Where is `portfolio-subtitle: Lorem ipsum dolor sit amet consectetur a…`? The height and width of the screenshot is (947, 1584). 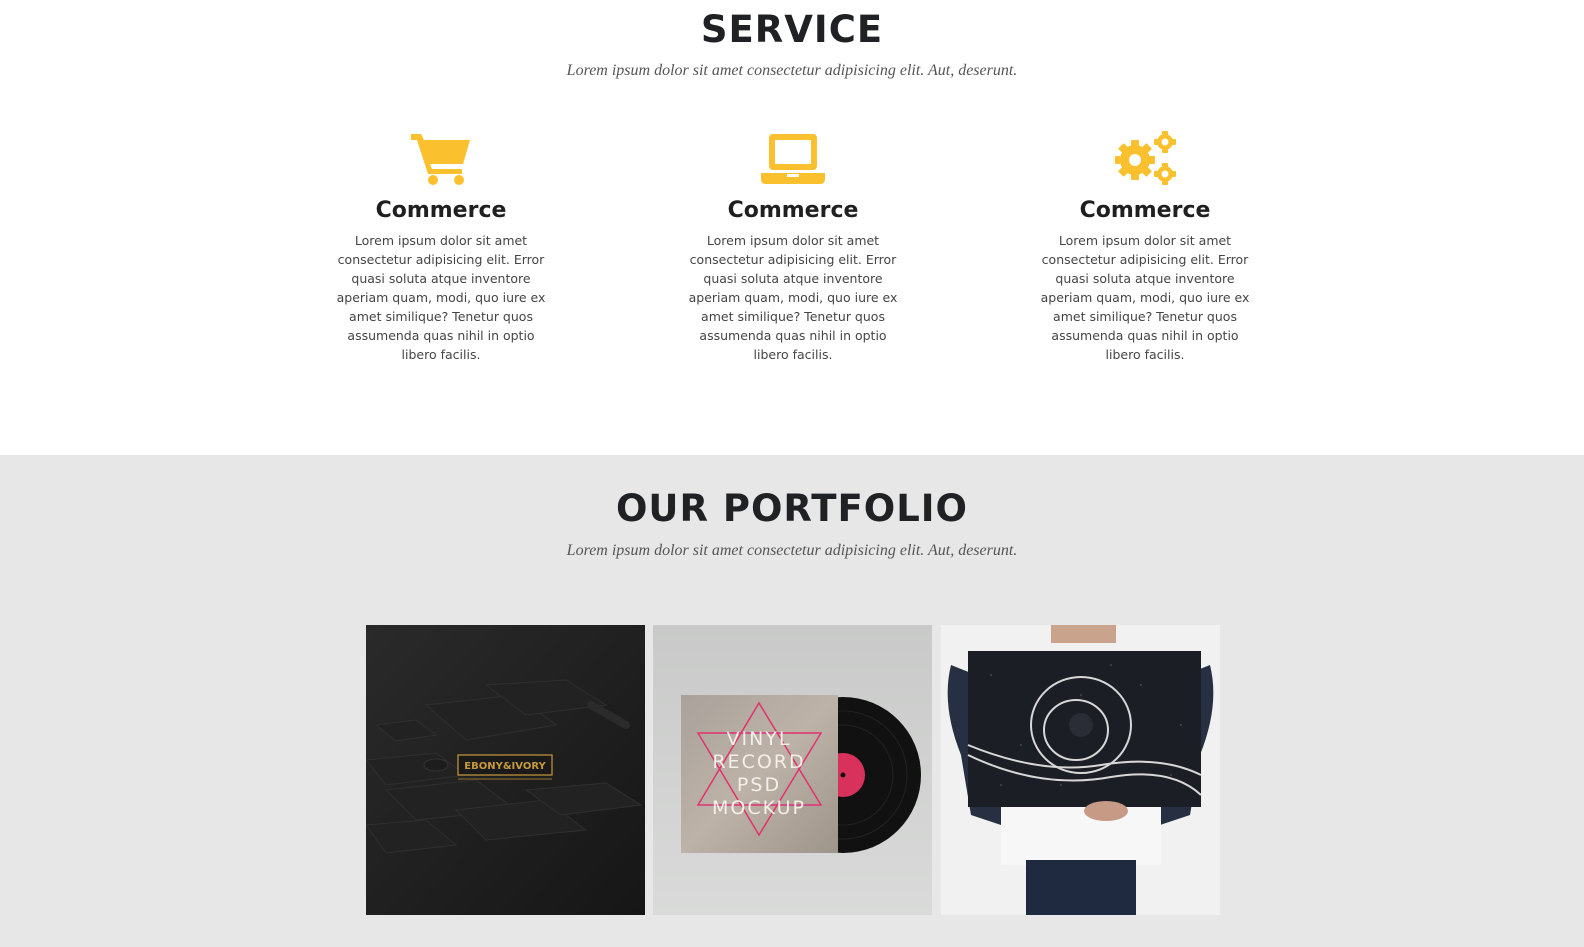 portfolio-subtitle: Lorem ipsum dolor sit amet consectetur a… is located at coordinates (792, 550).